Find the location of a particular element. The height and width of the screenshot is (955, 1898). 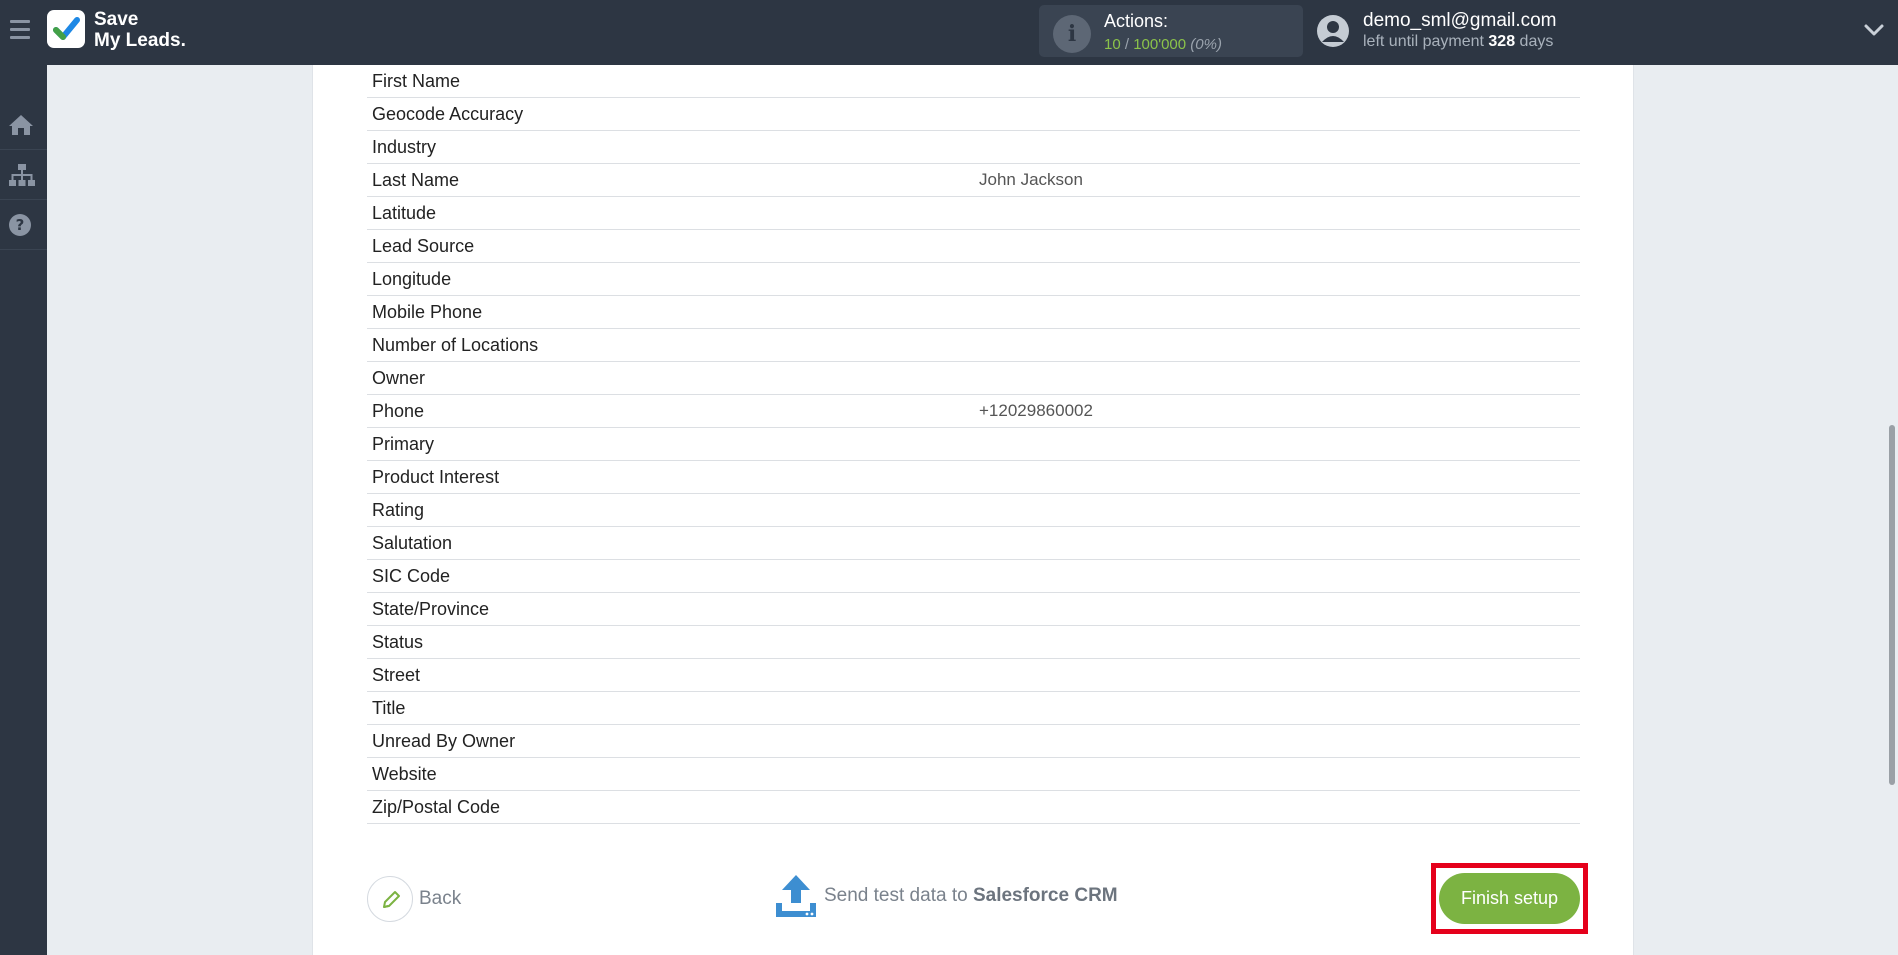

actions-used: 10 is located at coordinates (1112, 44).